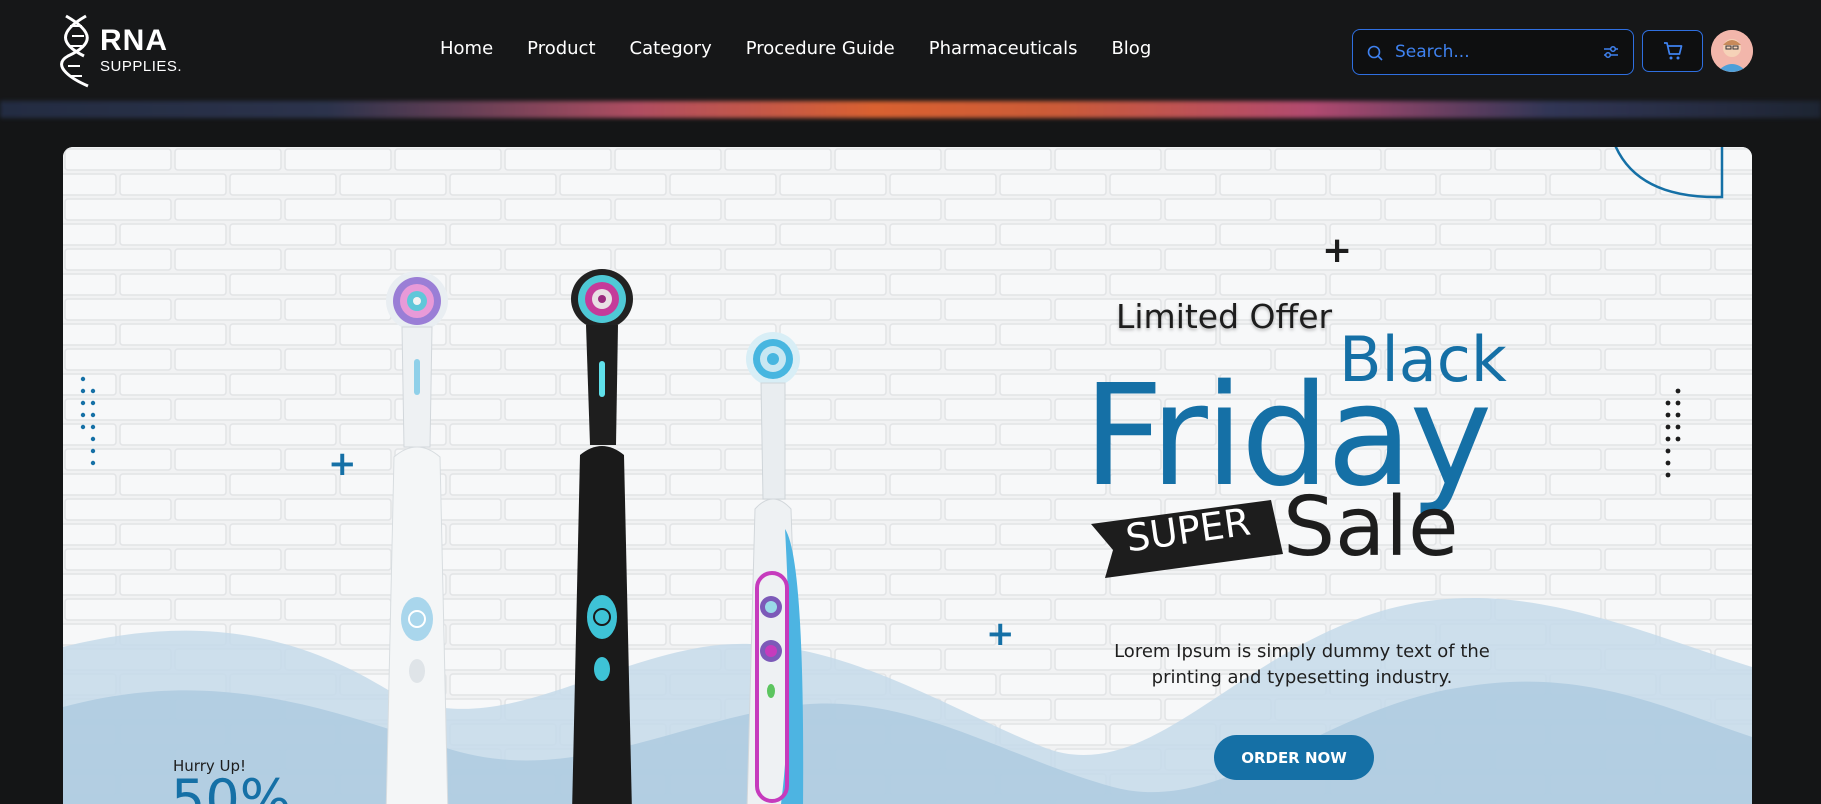 The width and height of the screenshot is (1821, 804). I want to click on dna-helix-icon, so click(74, 51).